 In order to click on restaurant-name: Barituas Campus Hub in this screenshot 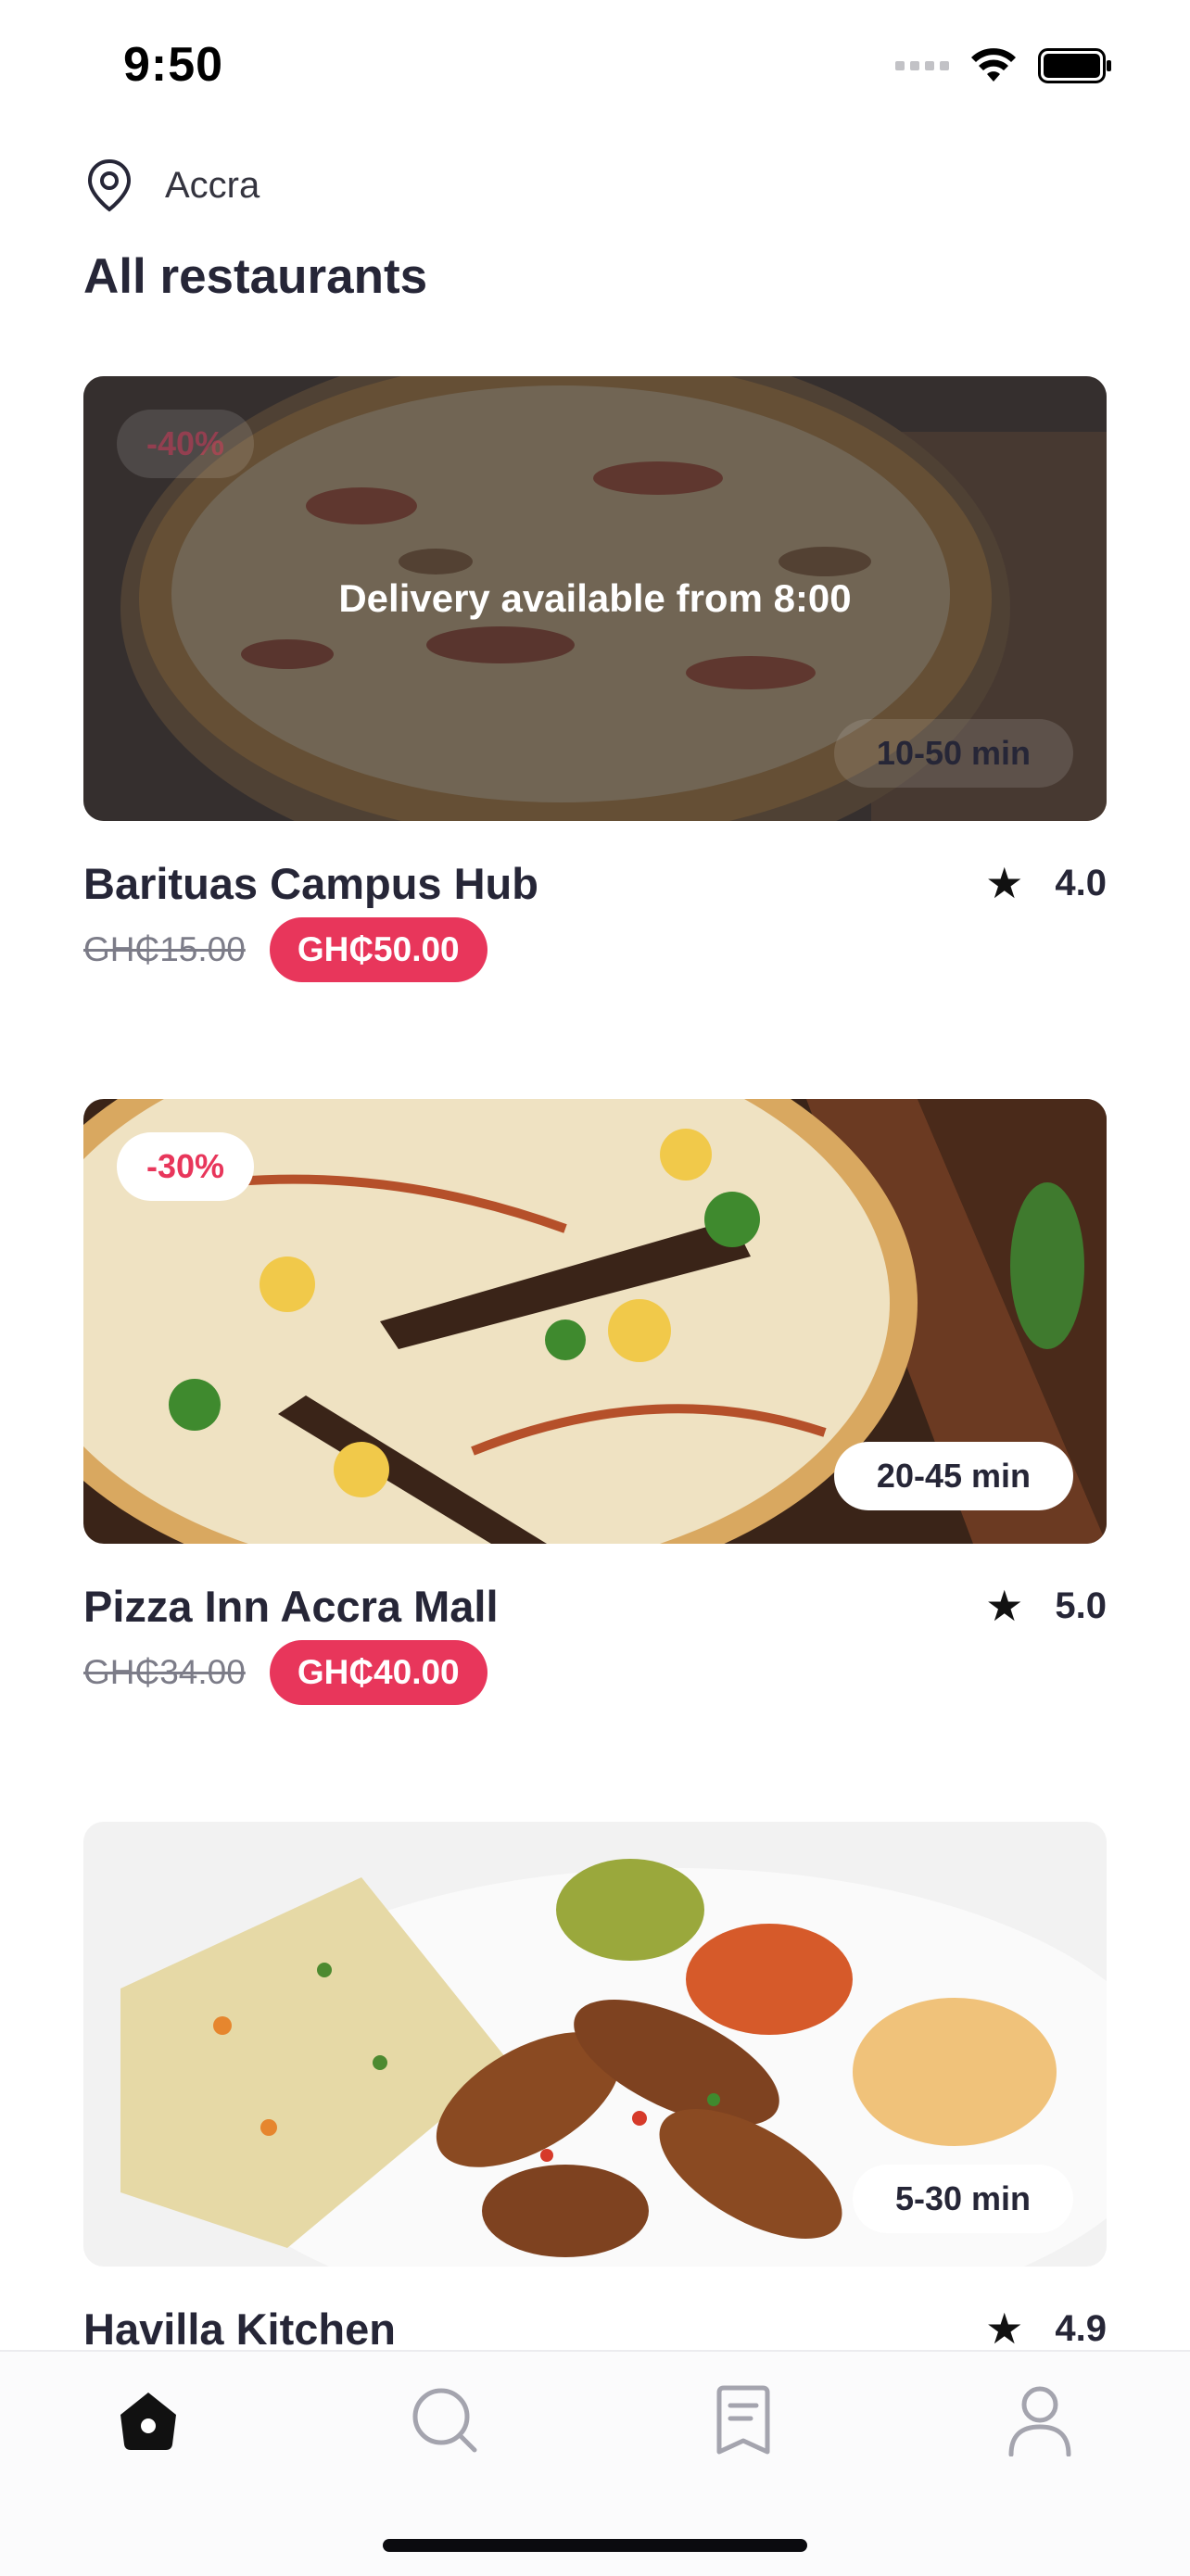, I will do `click(310, 883)`.